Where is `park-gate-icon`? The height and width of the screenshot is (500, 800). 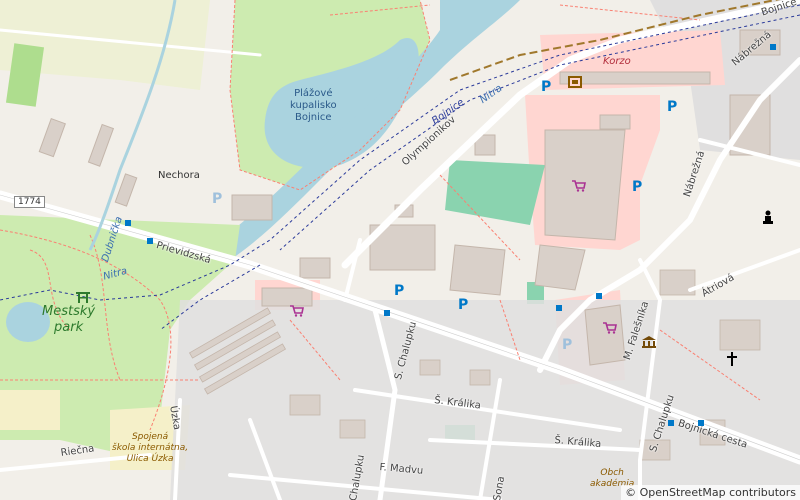 park-gate-icon is located at coordinates (83, 297).